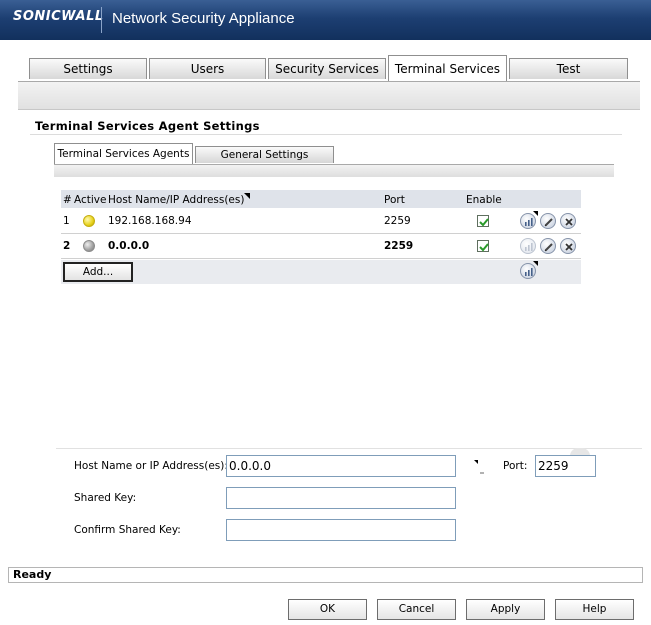  What do you see at coordinates (89, 246) in the screenshot?
I see `inactive-status-icon` at bounding box center [89, 246].